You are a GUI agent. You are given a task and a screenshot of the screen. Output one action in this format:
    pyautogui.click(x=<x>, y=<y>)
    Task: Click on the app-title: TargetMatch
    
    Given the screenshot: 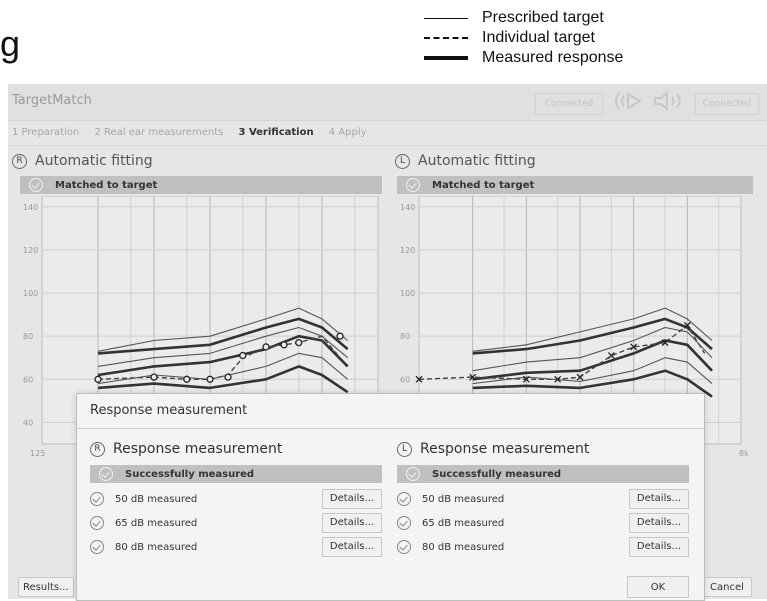 What is the action you would take?
    pyautogui.click(x=52, y=100)
    